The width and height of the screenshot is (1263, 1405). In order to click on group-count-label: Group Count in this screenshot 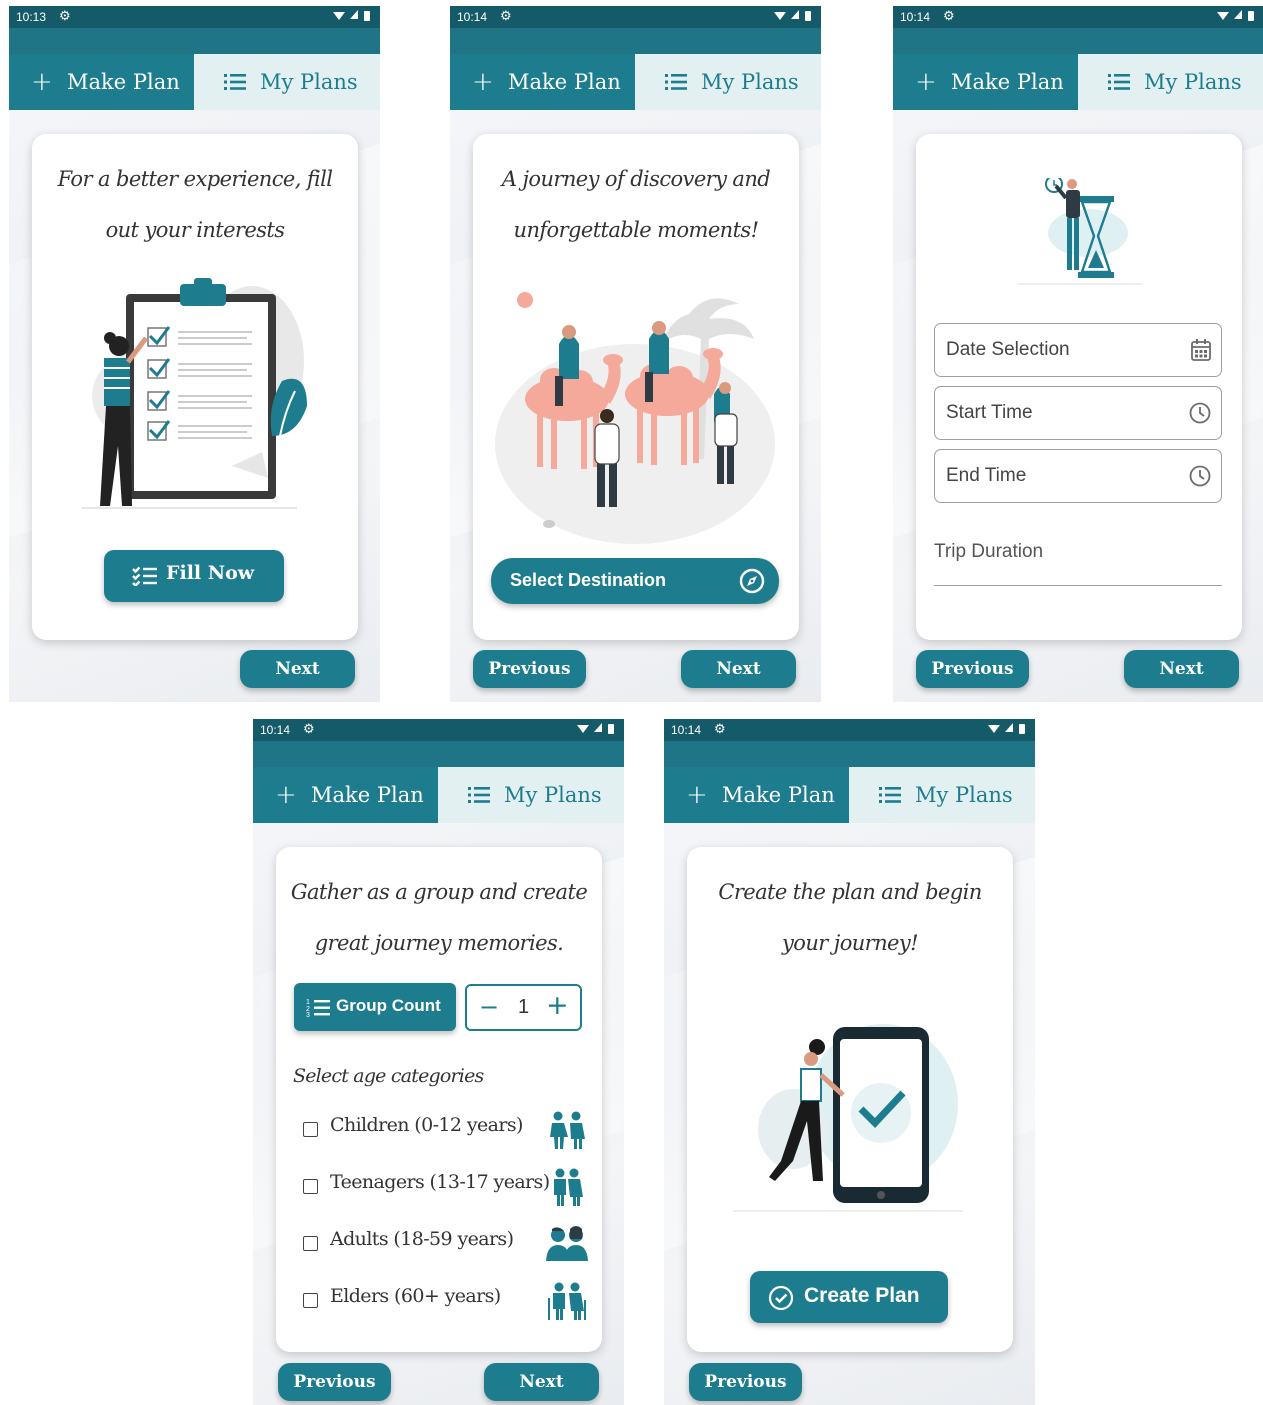, I will do `click(388, 1005)`.